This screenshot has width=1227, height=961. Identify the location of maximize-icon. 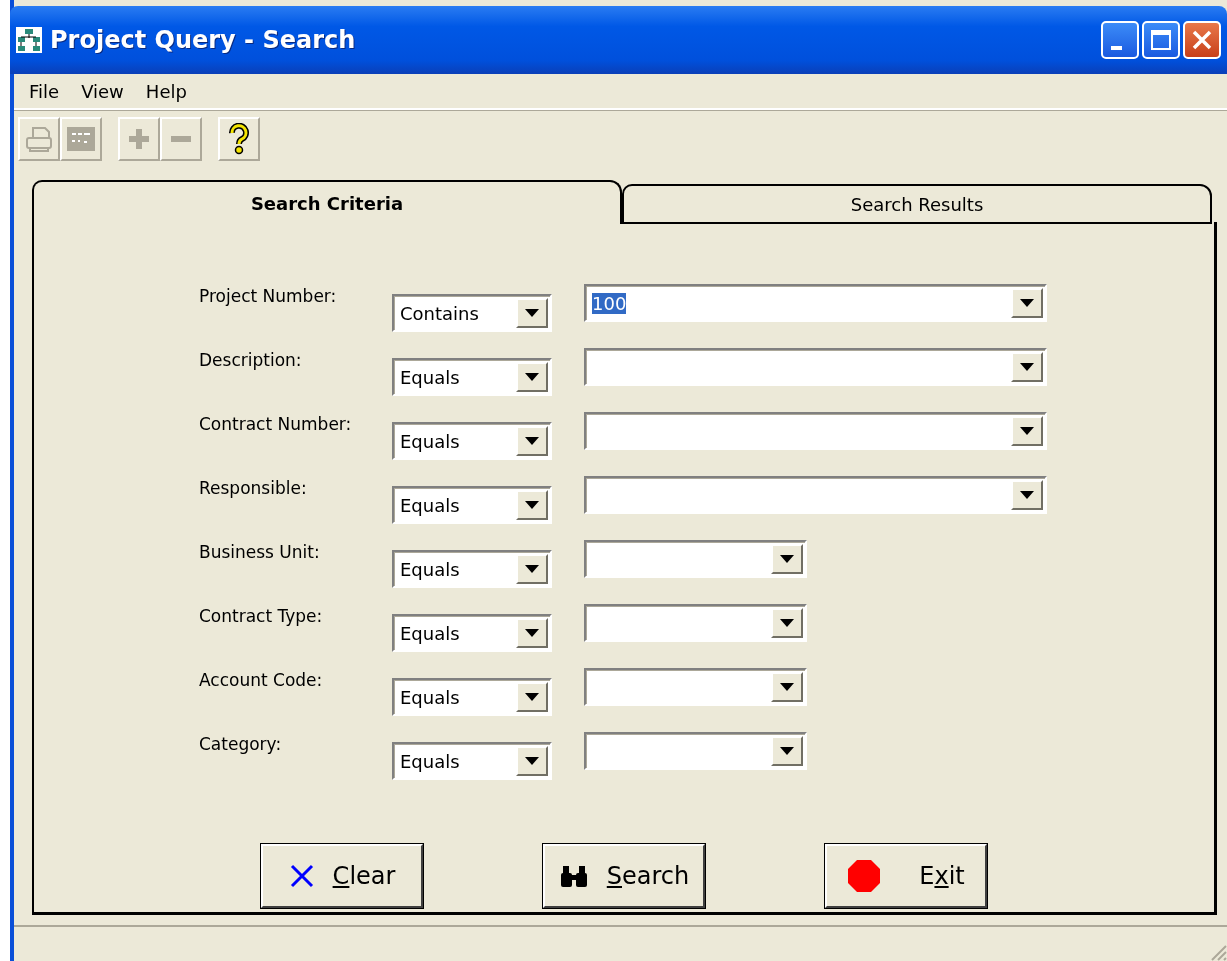
(1161, 40).